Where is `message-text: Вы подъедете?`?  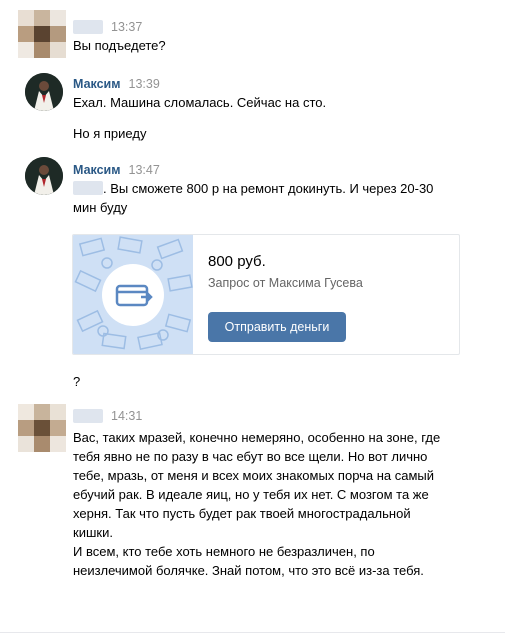 message-text: Вы подъедете? is located at coordinates (119, 45).